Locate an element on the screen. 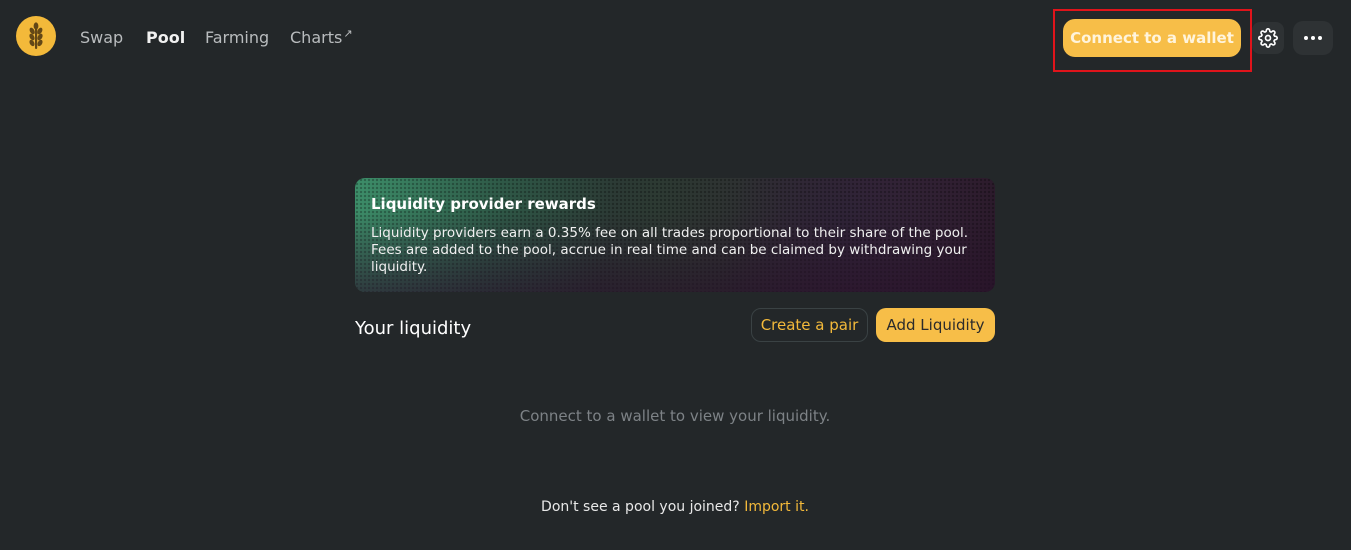 This screenshot has height=550, width=1351. import-link: Import it. is located at coordinates (776, 507).